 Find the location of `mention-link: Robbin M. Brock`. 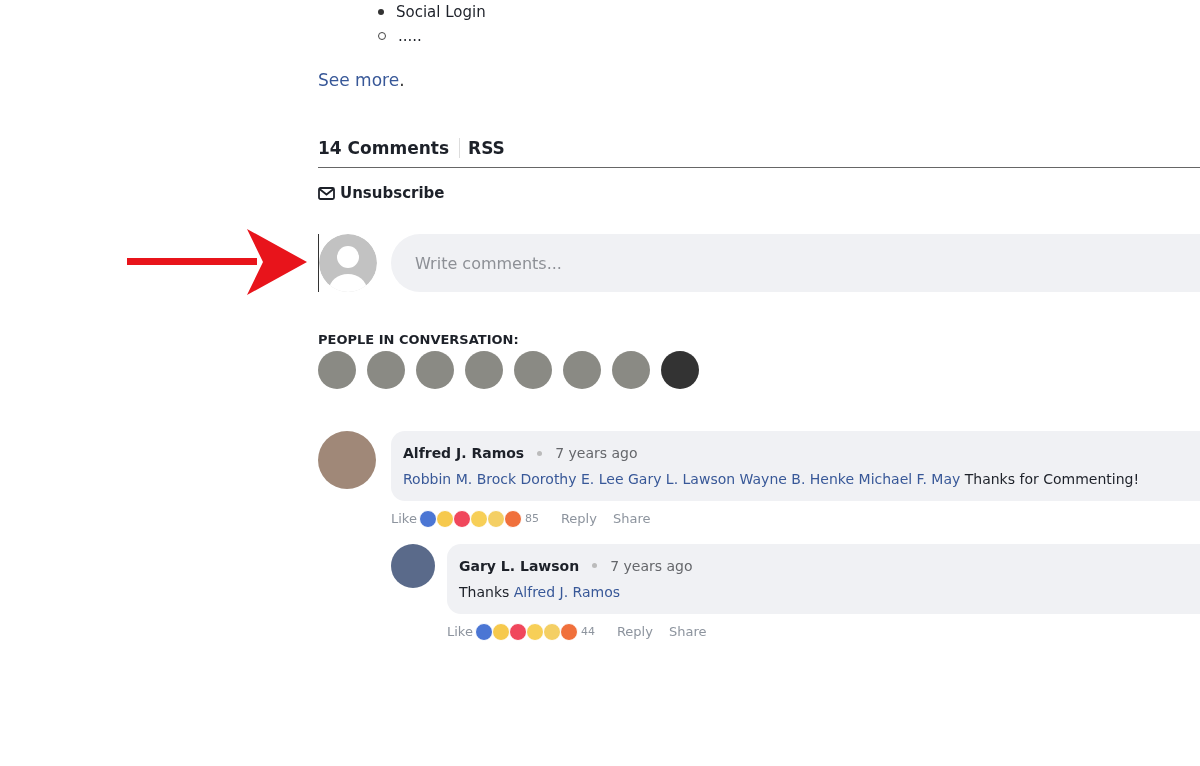

mention-link: Robbin M. Brock is located at coordinates (460, 479).